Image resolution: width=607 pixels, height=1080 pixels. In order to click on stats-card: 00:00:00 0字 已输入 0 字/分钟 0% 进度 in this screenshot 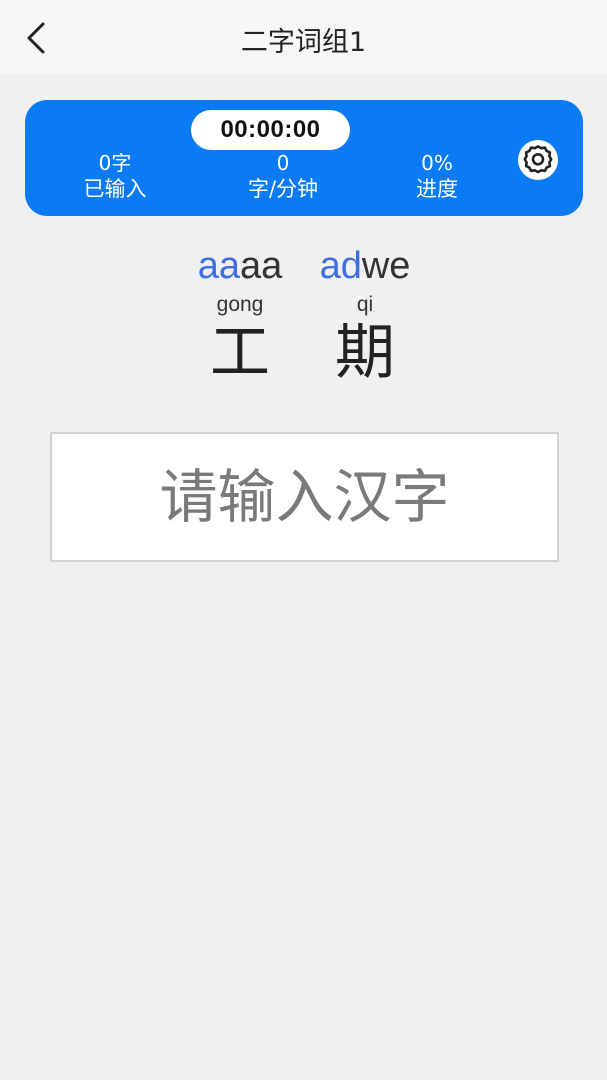, I will do `click(304, 158)`.